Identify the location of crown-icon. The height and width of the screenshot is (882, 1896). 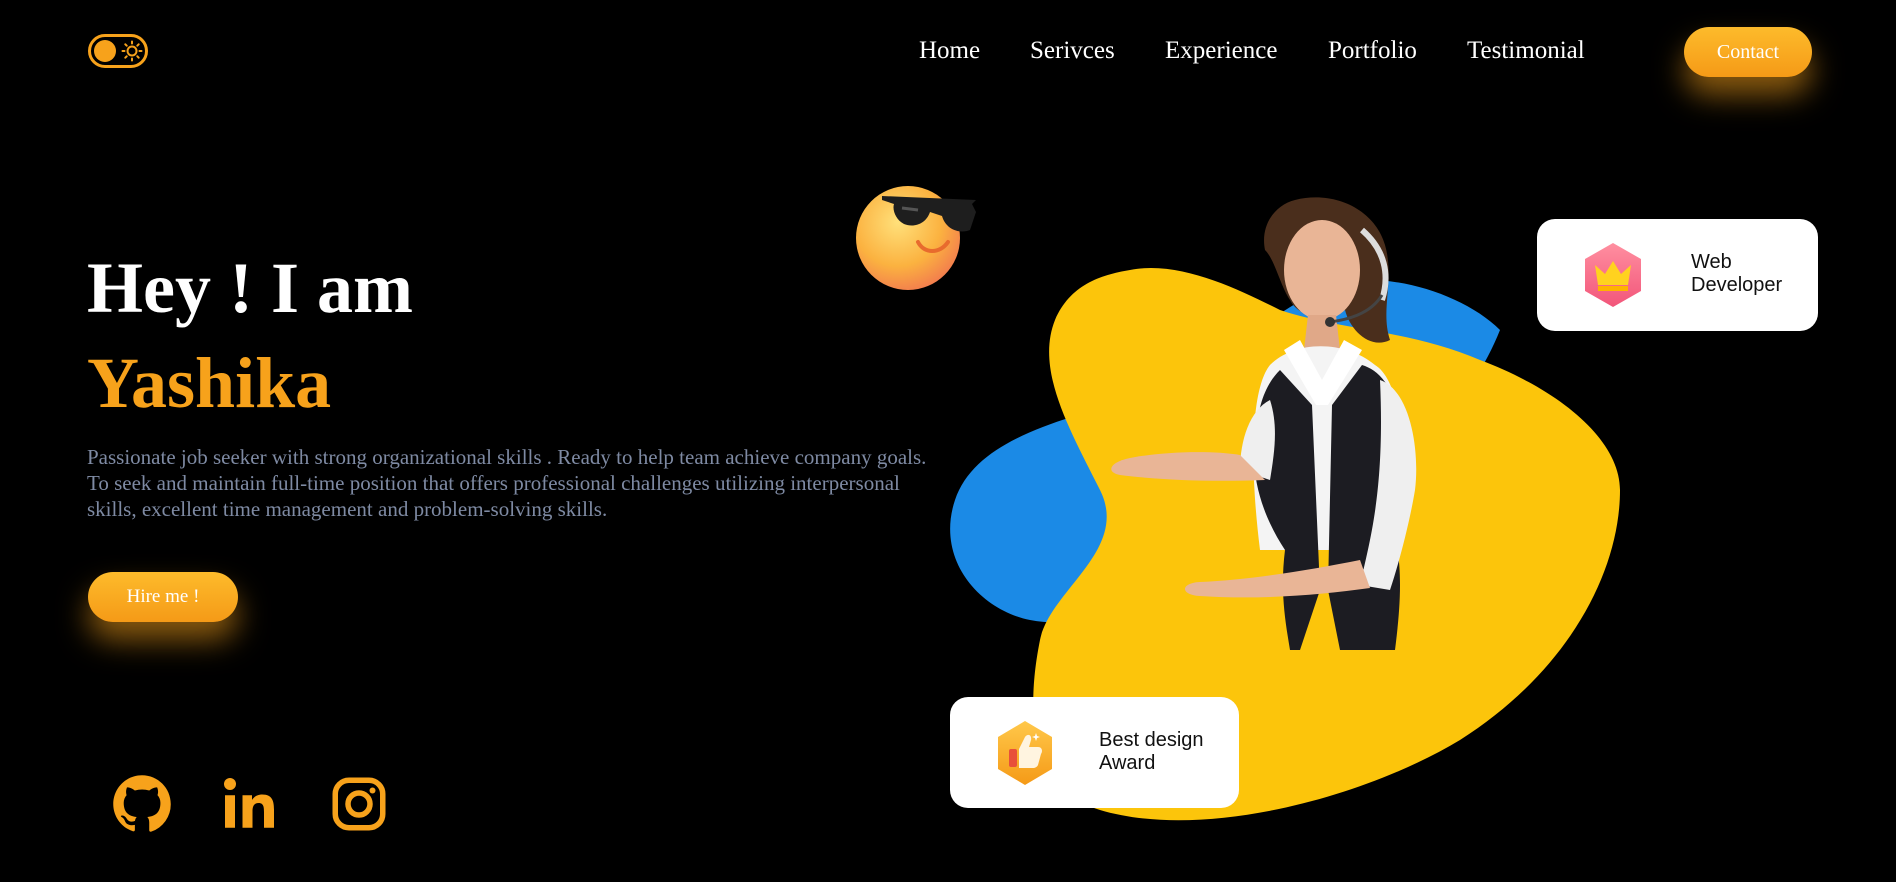
(1613, 275).